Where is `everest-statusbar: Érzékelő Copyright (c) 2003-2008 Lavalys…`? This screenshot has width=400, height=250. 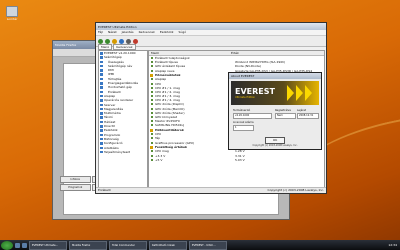
everest-statusbar: Érzékelő Copyright (c) 2003-2008 Lavalys… is located at coordinates (211, 190).